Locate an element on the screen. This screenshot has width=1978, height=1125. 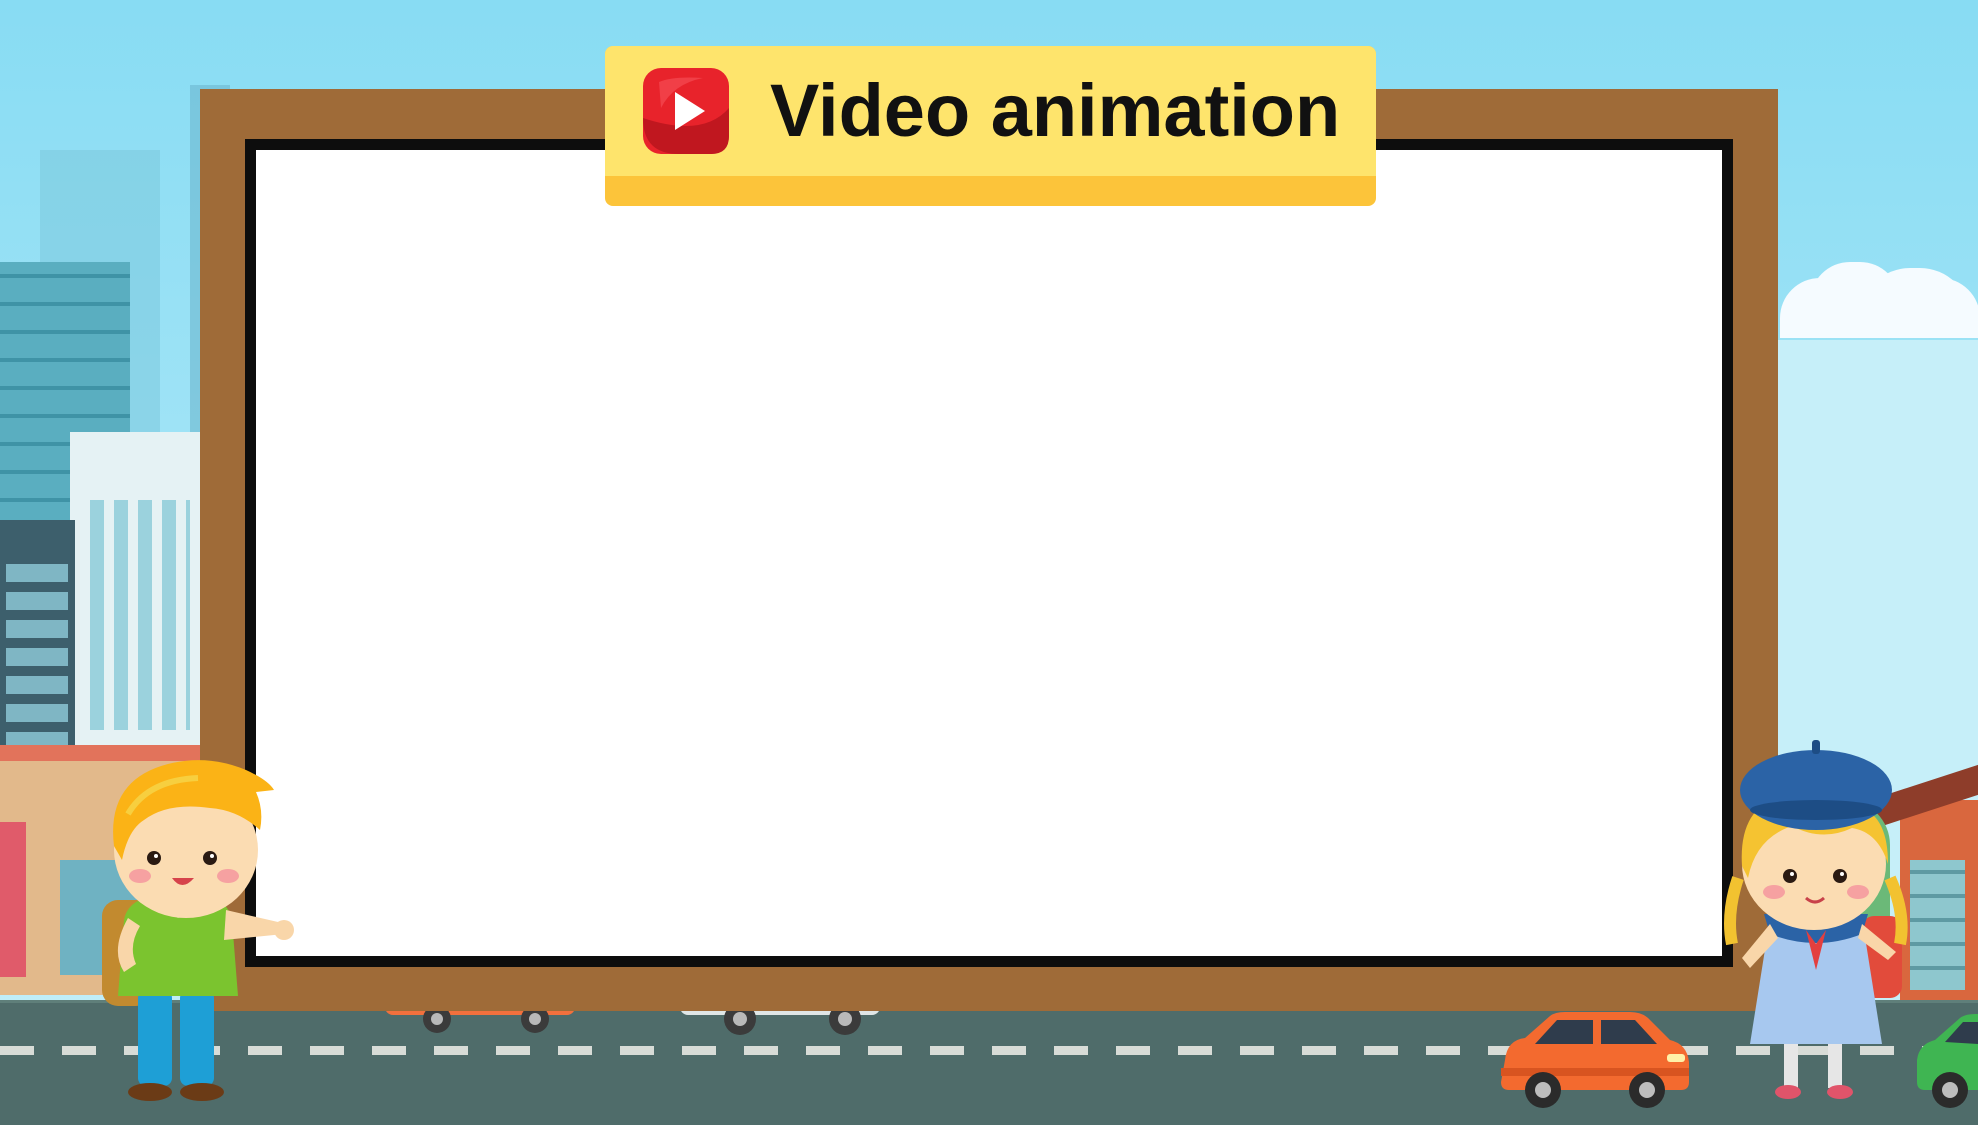
page-title: Video animation is located at coordinates (1055, 110).